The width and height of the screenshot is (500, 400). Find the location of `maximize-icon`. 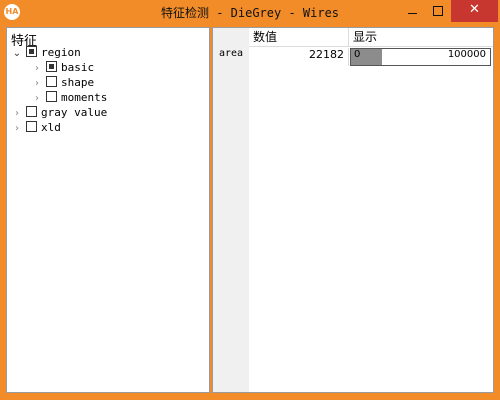

maximize-icon is located at coordinates (438, 11).